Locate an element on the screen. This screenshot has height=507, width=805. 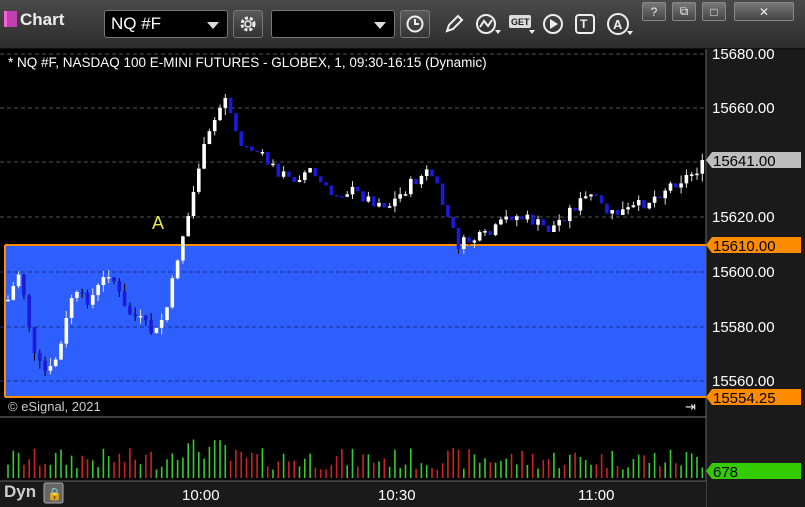
alert-button: A is located at coordinates (620, 24).